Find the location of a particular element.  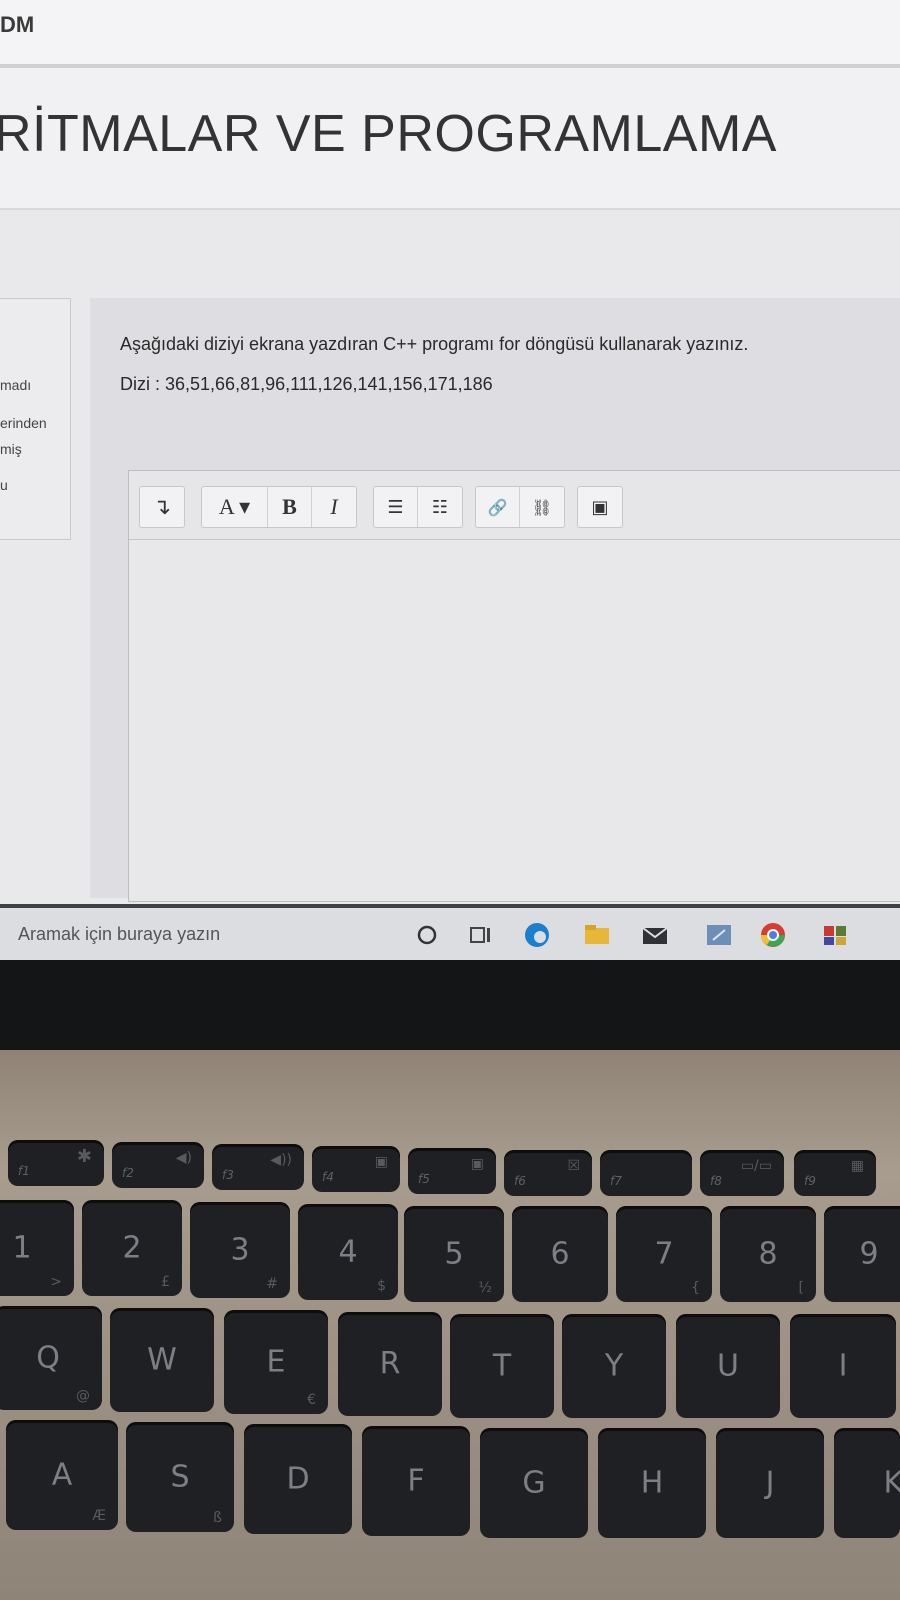

italic-button: I is located at coordinates (334, 507).